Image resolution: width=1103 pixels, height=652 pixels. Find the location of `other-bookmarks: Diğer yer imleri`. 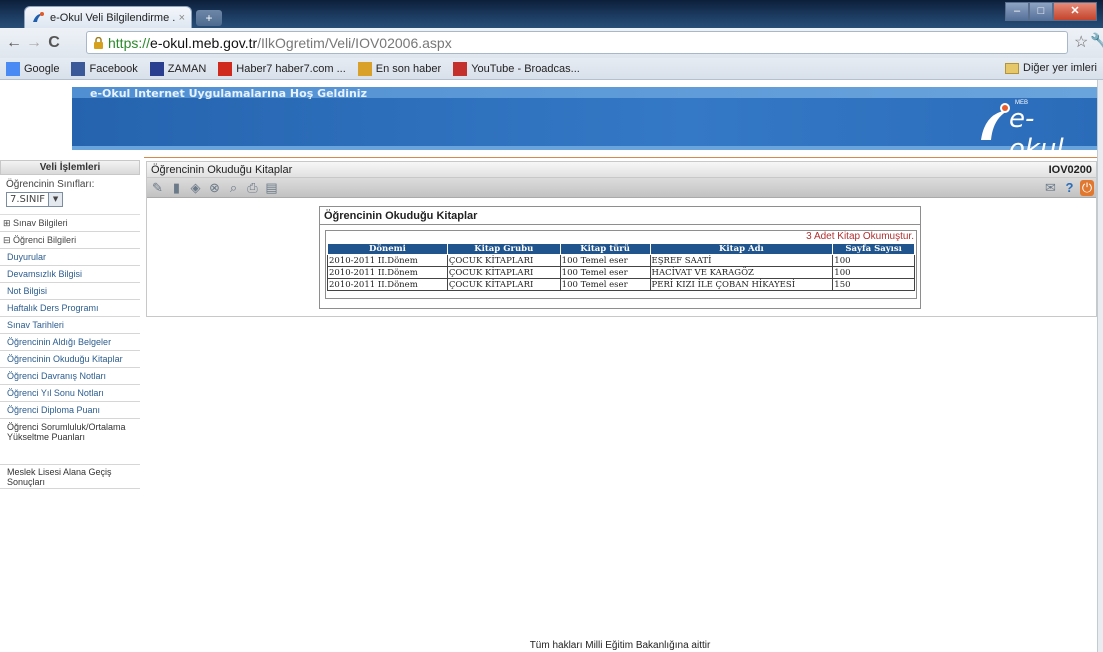

other-bookmarks: Diğer yer imleri is located at coordinates (1051, 68).